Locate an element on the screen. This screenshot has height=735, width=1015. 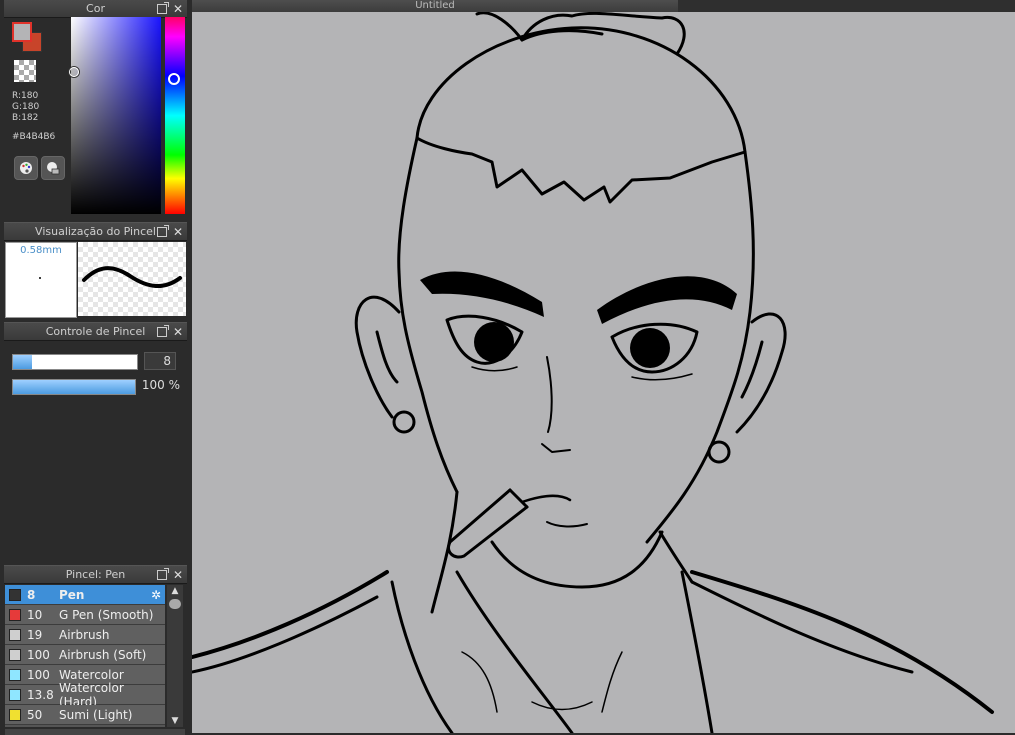
color-panel-header: Cor ✕ is located at coordinates (95, 9).